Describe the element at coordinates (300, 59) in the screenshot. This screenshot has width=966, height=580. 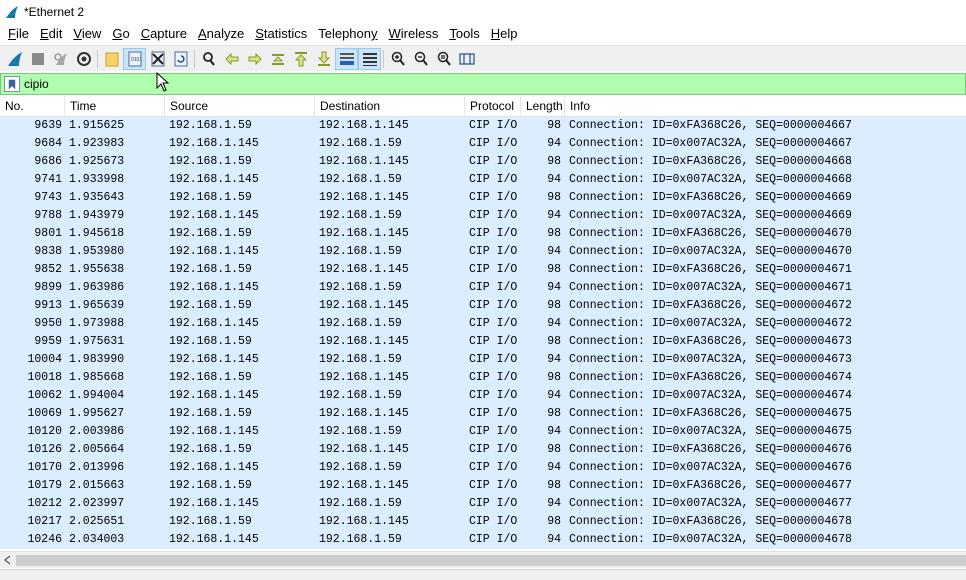
I see `first-packet-button` at that location.